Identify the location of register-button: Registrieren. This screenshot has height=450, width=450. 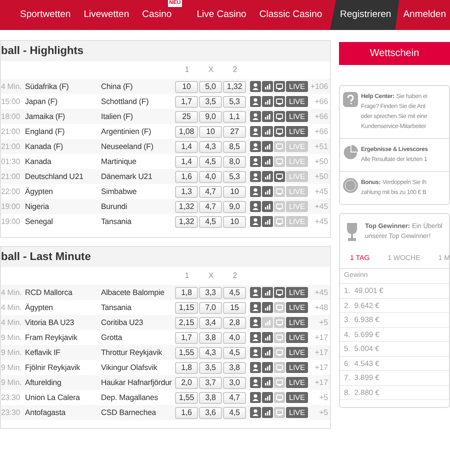
(365, 15).